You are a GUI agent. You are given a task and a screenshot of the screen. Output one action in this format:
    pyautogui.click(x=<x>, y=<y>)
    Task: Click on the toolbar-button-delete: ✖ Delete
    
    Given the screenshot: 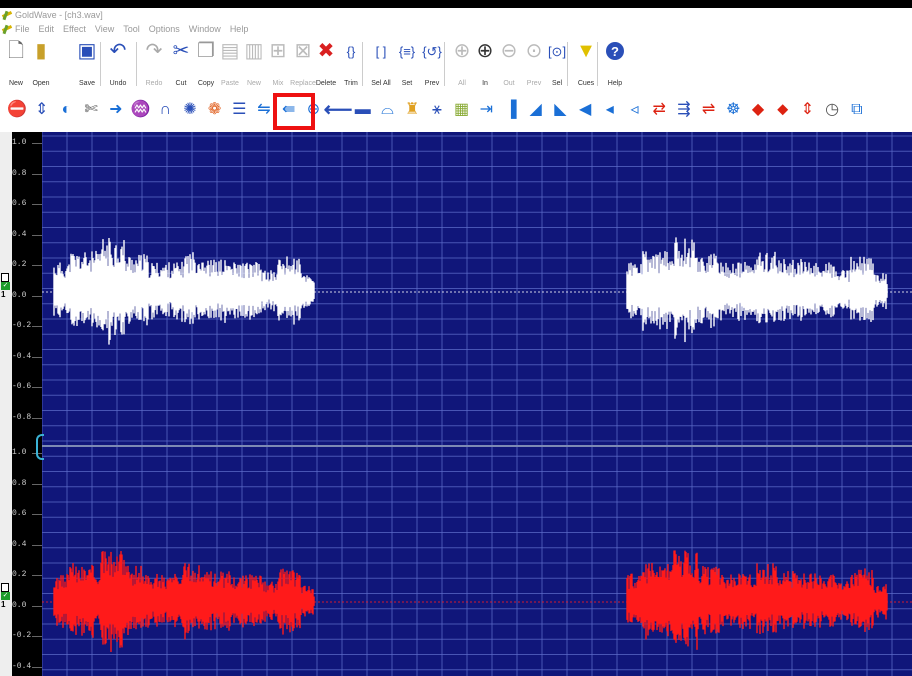 What is the action you would take?
    pyautogui.click(x=326, y=64)
    